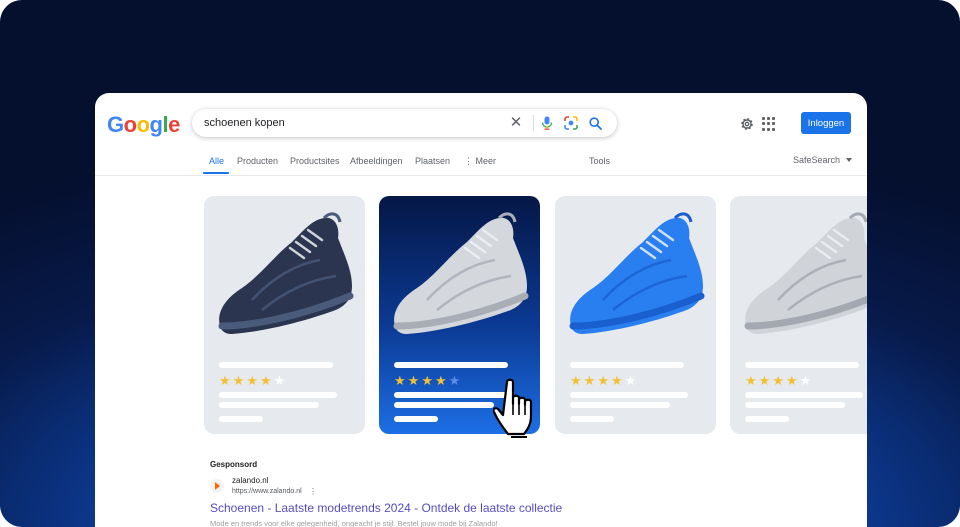 The image size is (960, 527). Describe the element at coordinates (595, 123) in the screenshot. I see `search-icon` at that location.